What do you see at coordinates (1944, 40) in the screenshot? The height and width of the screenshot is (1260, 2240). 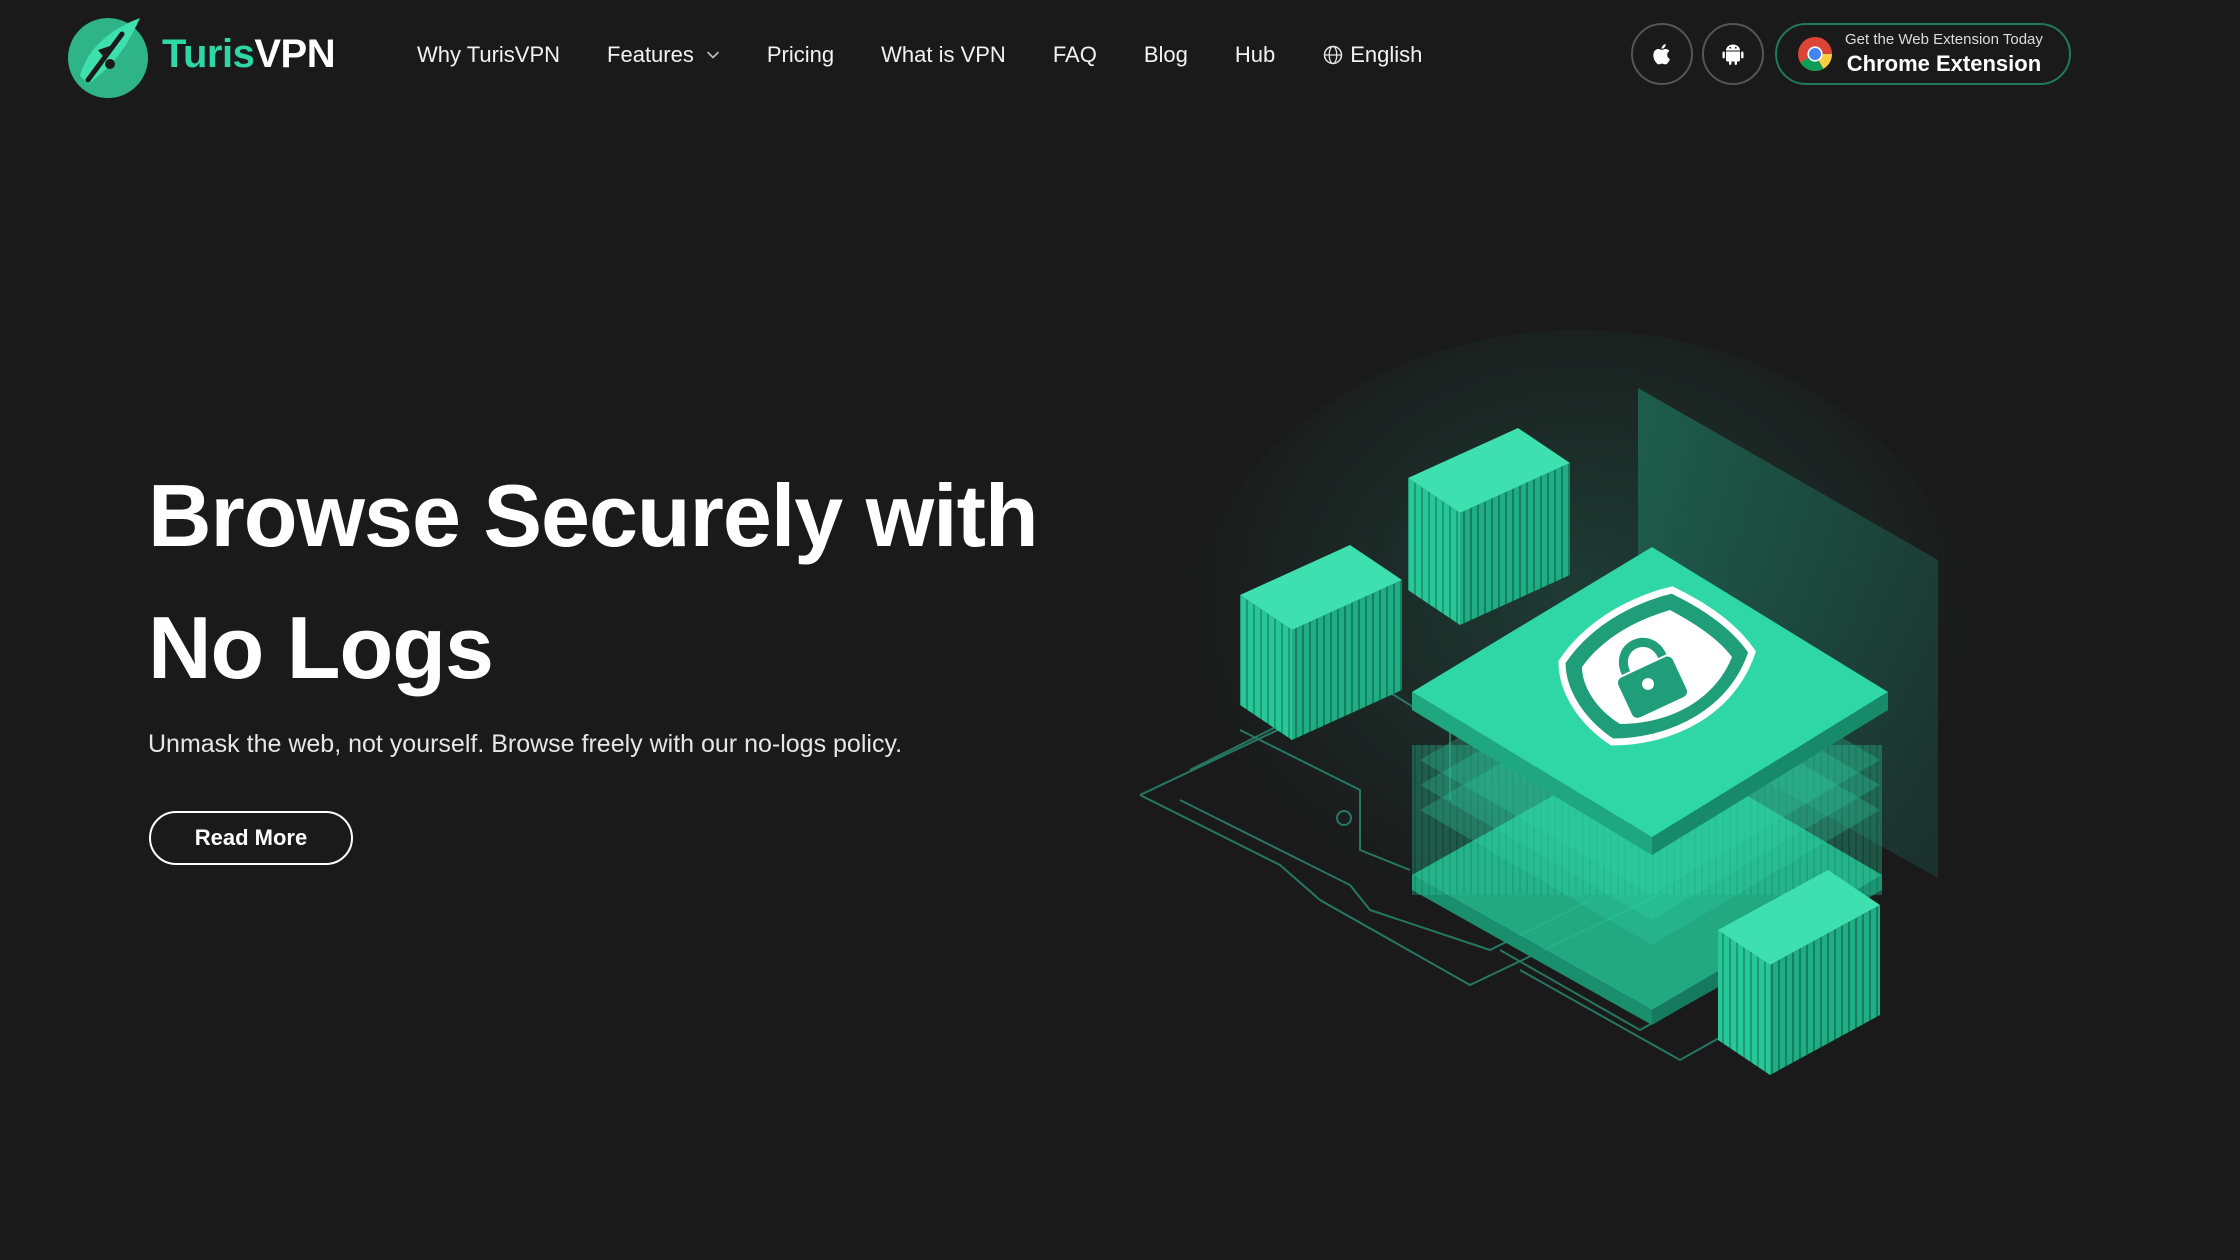 I see `chrome-extension-tagline: Get the Web Extension Today` at bounding box center [1944, 40].